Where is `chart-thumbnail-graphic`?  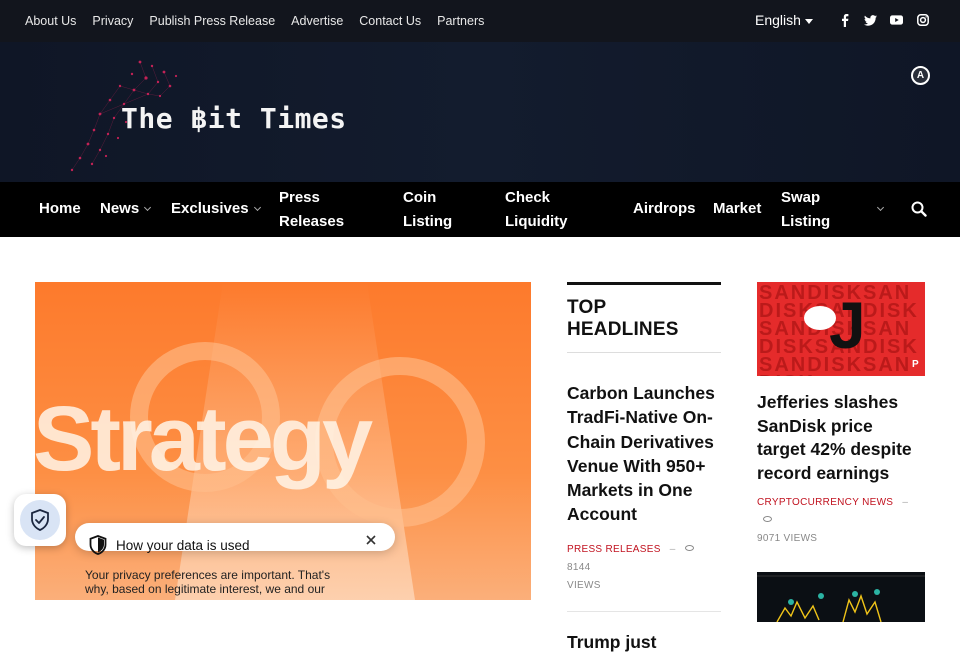
chart-thumbnail-graphic is located at coordinates (841, 598).